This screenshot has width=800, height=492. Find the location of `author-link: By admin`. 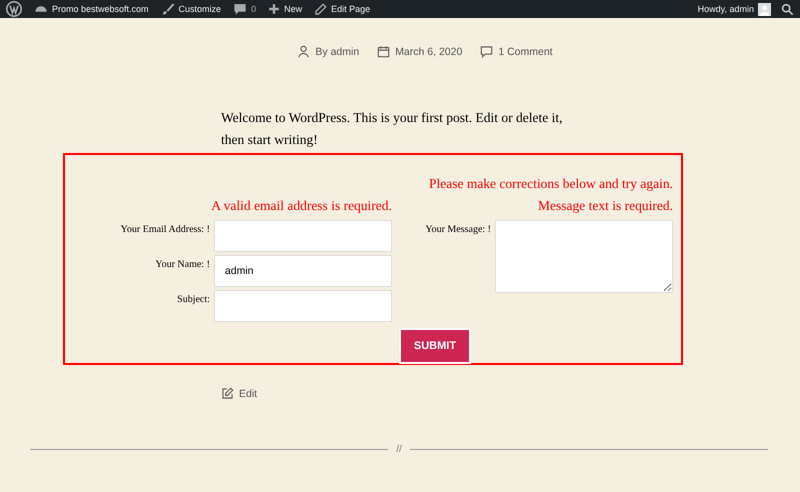

author-link: By admin is located at coordinates (328, 51).